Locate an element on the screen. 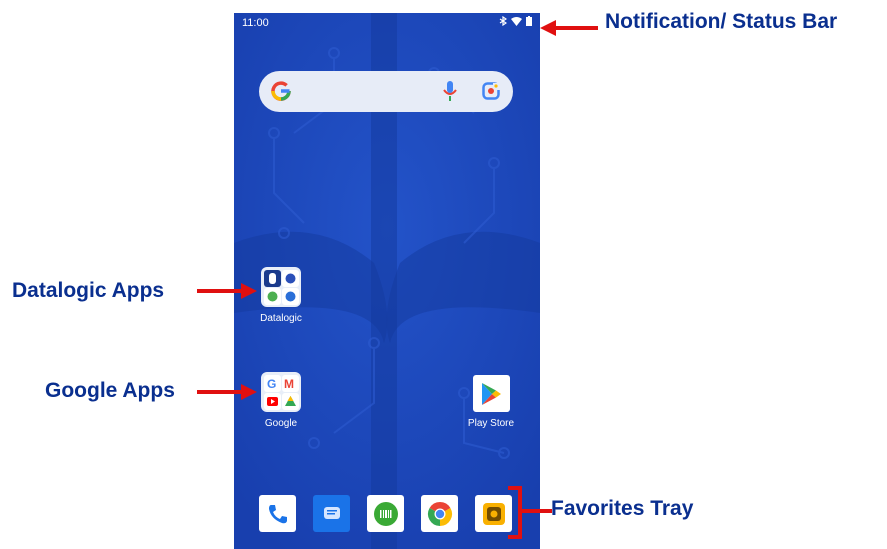 The height and width of the screenshot is (549, 887). datalogic-folder-icon is located at coordinates (281, 287).